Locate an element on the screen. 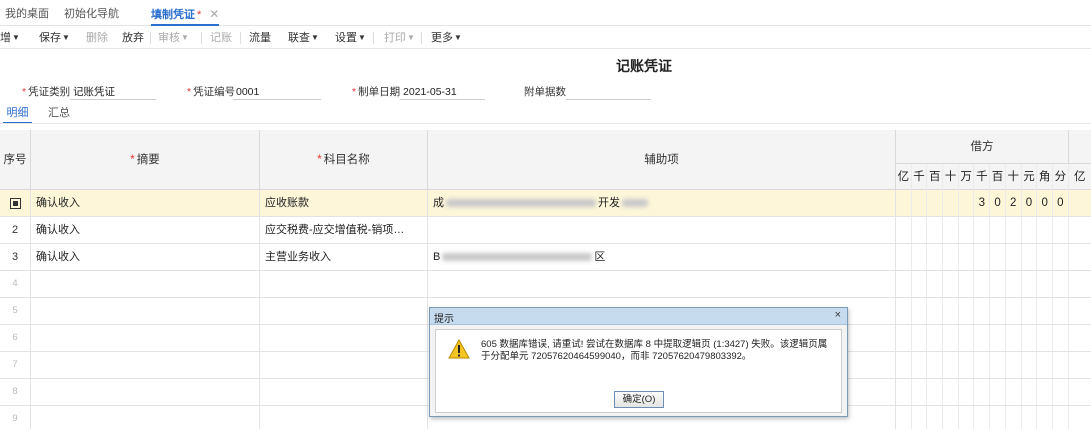 The width and height of the screenshot is (1091, 429). row-insert-icon is located at coordinates (15, 203).